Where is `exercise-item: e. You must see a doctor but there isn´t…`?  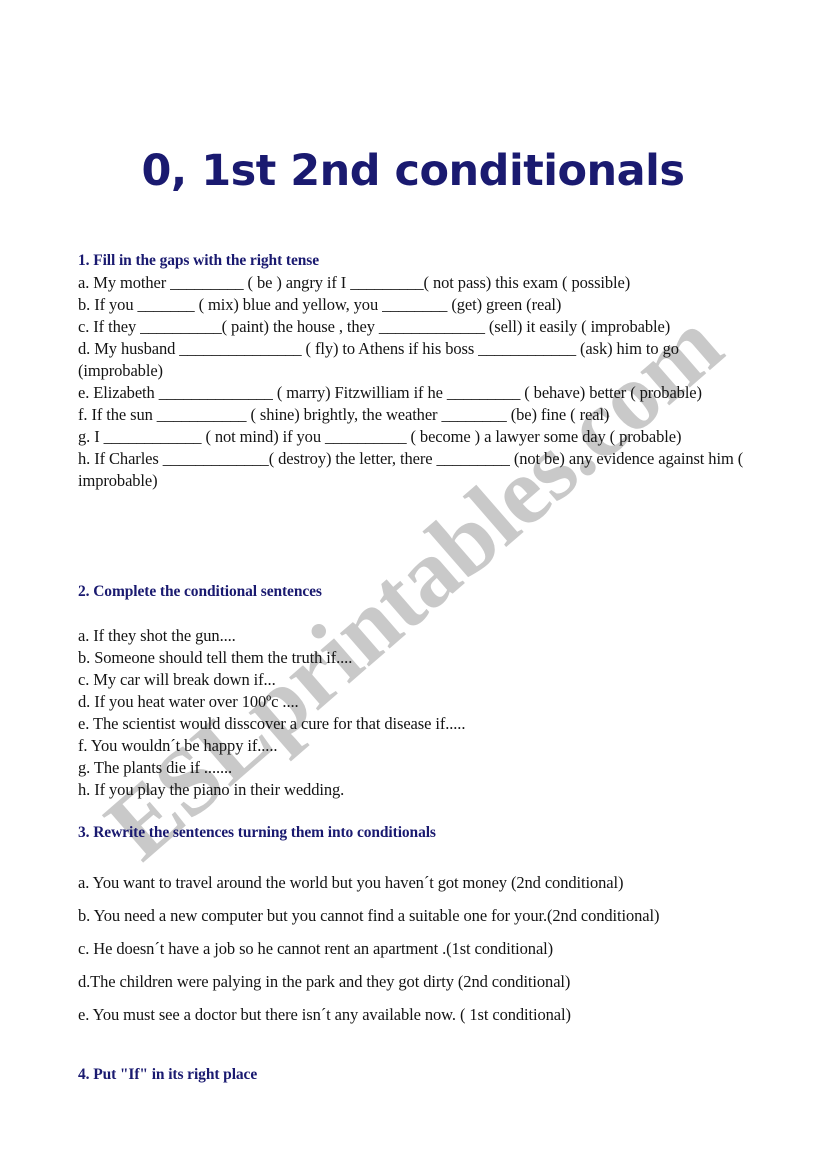 exercise-item: e. You must see a doctor but there isn´t… is located at coordinates (324, 1014).